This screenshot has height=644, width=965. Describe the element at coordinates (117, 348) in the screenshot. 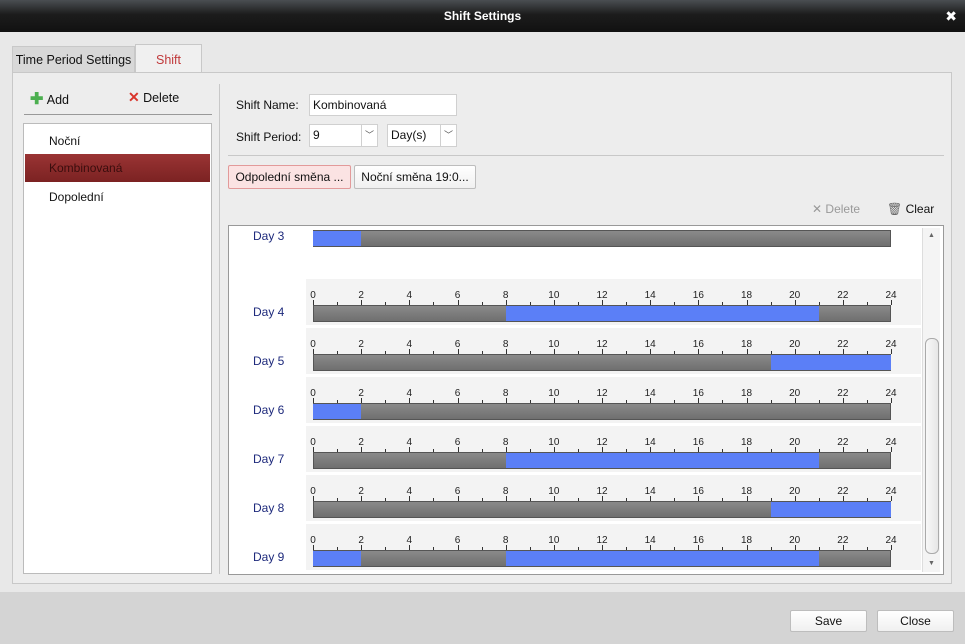

I see `shift-list: Noční Kombinovaná Dopolední` at that location.